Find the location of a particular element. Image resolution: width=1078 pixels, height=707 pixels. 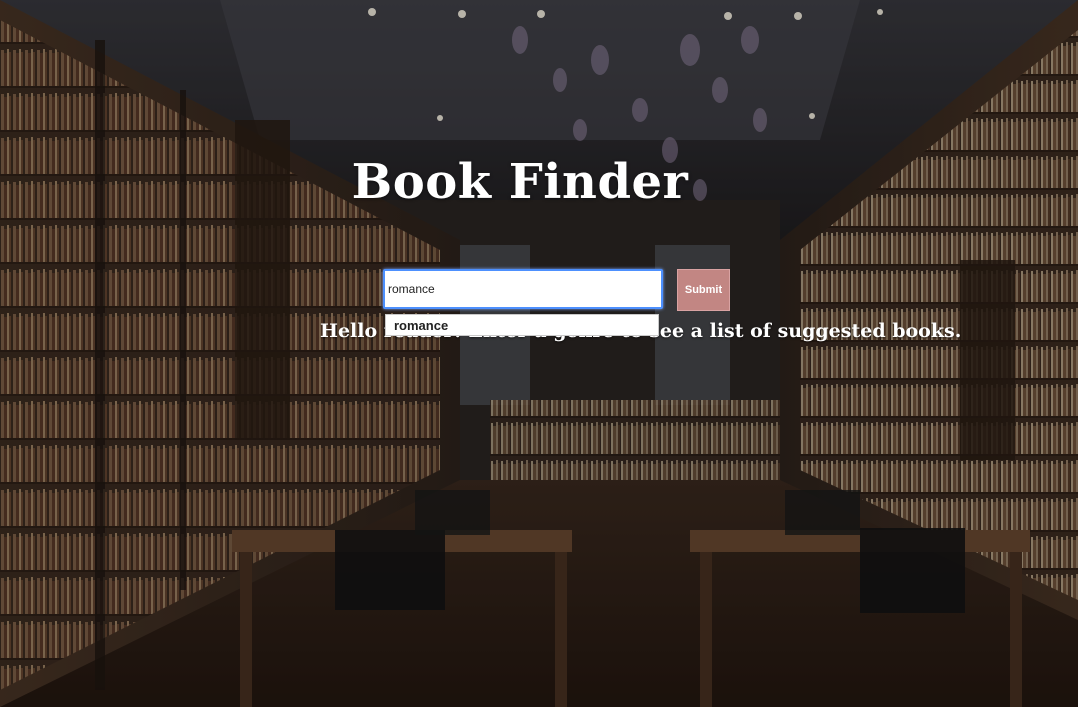

page-title: Book Finder is located at coordinates (520, 182).